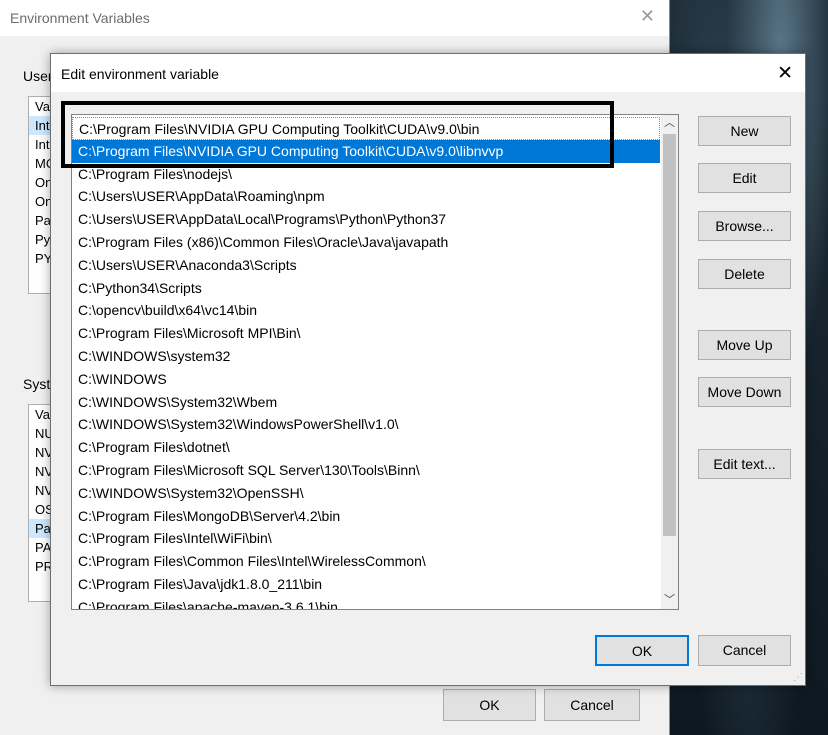 Image resolution: width=828 pixels, height=735 pixels. What do you see at coordinates (366, 196) in the screenshot?
I see `path-item: C:\Users\USER\AppData\Roaming\npm` at bounding box center [366, 196].